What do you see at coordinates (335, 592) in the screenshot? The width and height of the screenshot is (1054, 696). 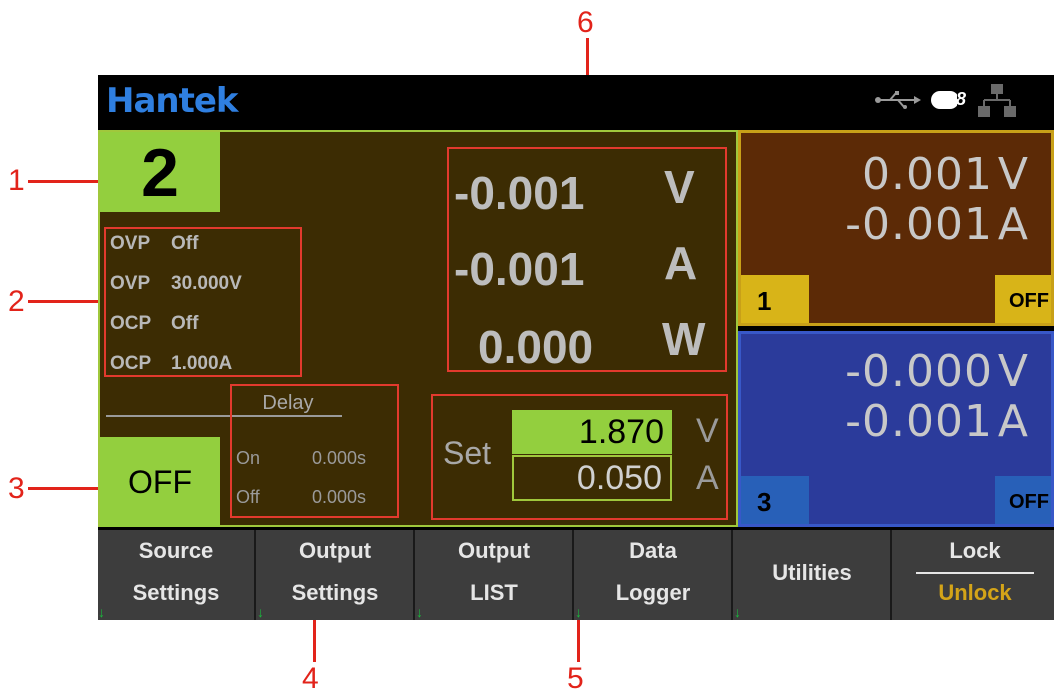 I see `softkey-output-settings-line2: Settings` at bounding box center [335, 592].